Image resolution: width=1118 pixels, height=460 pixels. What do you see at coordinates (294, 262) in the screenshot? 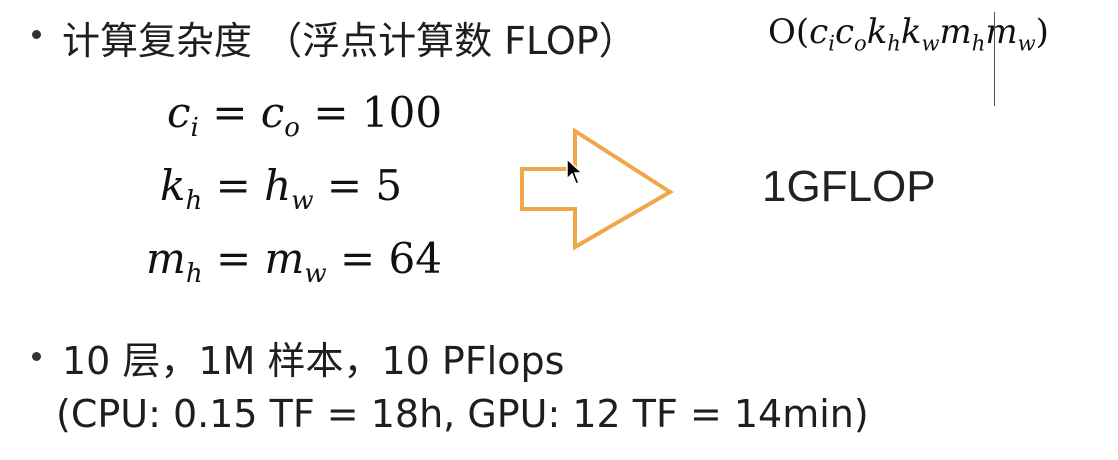
I see `equation-row: mh = mw = 64` at bounding box center [294, 262].